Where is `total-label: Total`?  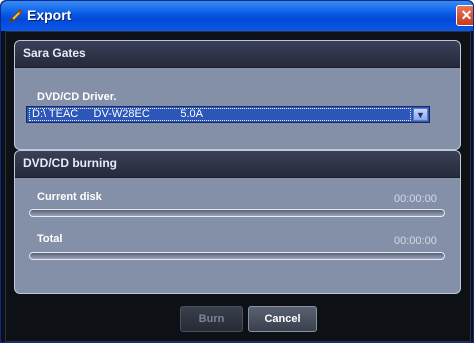 total-label: Total is located at coordinates (50, 239).